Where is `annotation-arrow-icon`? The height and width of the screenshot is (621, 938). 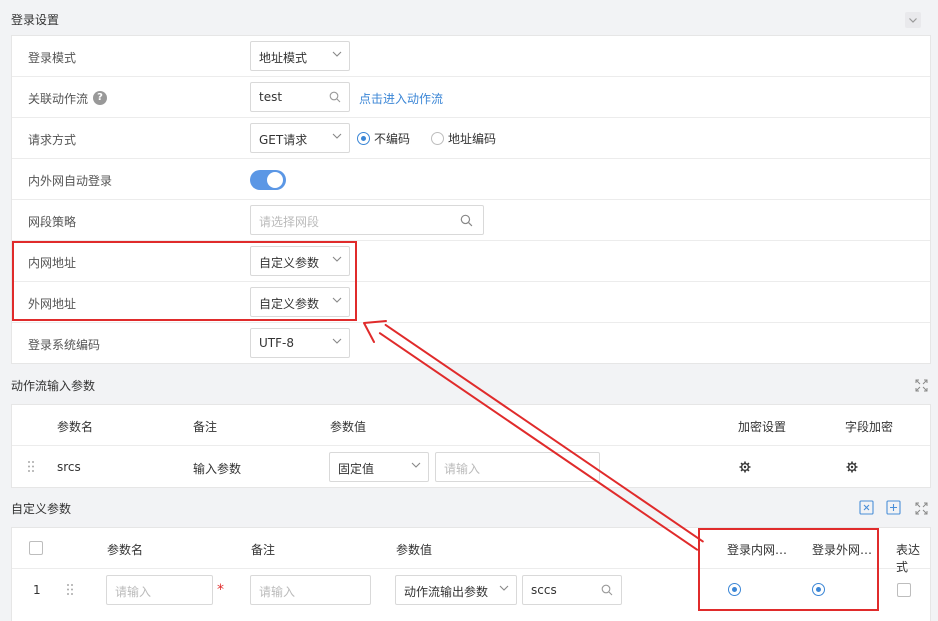 annotation-arrow-icon is located at coordinates (533, 435).